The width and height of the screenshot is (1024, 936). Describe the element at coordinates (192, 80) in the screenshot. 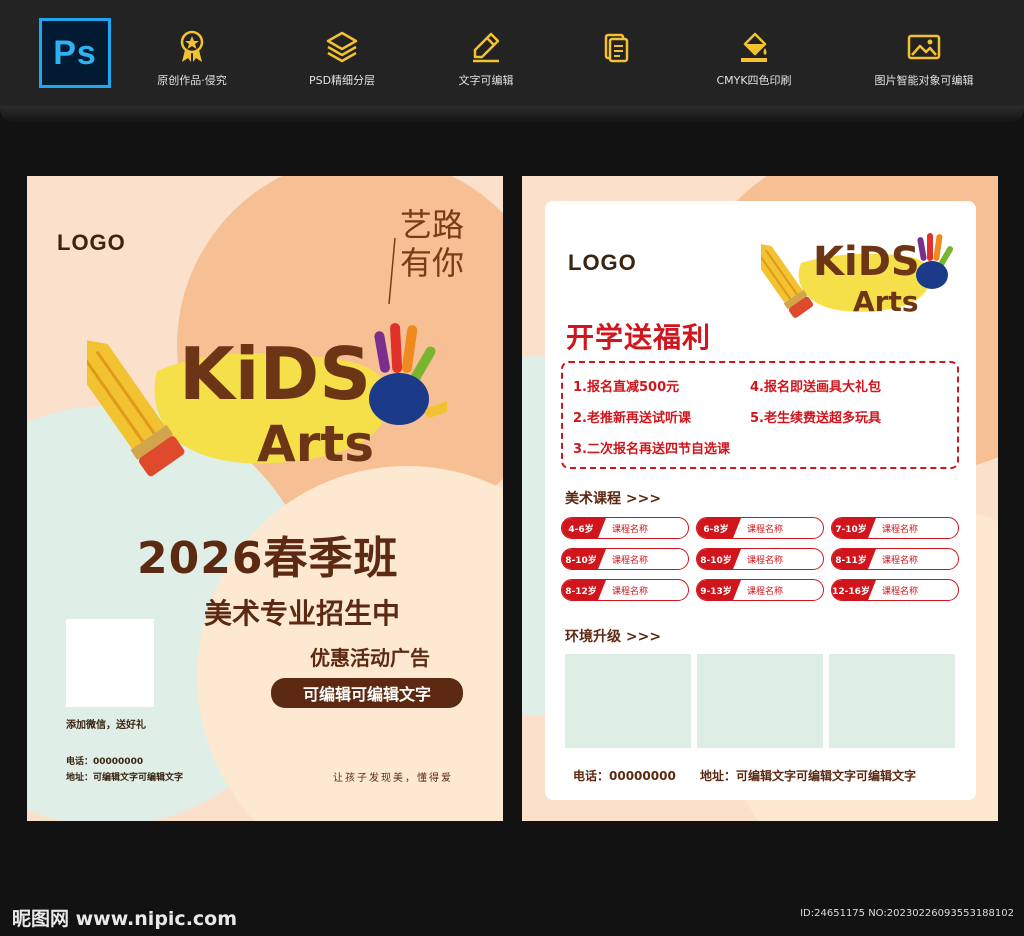

I see `feature-label: 原创作品·侵究` at that location.